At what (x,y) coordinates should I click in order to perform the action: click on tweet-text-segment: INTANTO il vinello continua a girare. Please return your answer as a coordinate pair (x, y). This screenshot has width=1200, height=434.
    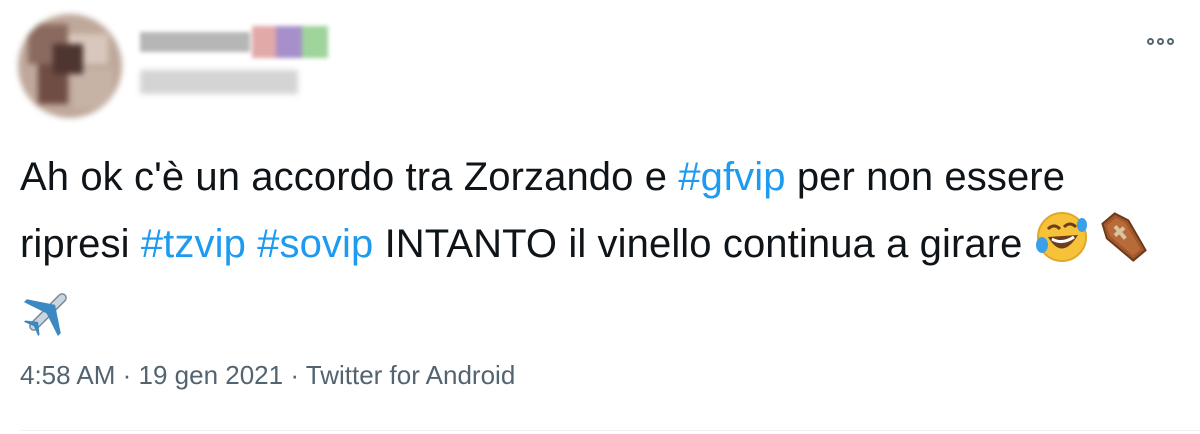
    Looking at the image, I should click on (703, 244).